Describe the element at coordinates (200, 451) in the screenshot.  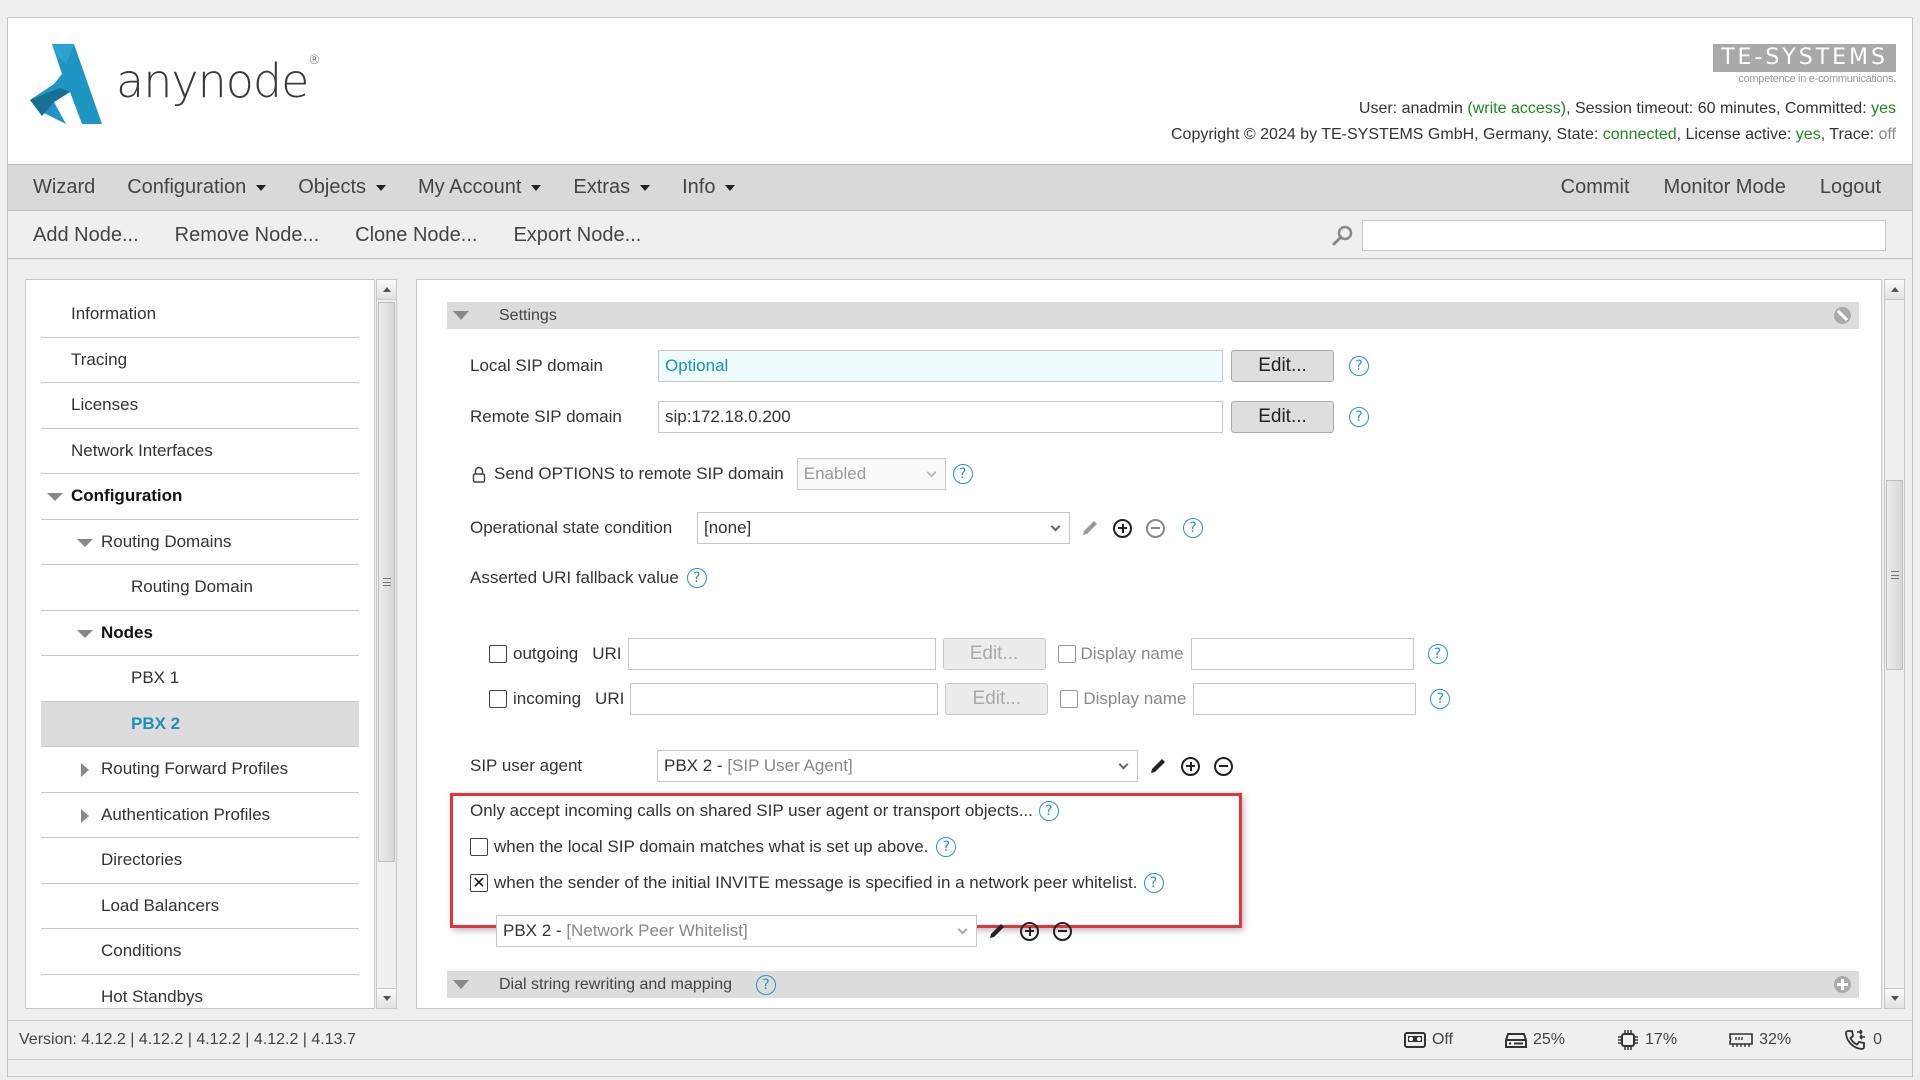
I see `nav-network-interfaces: Network Interfaces` at that location.